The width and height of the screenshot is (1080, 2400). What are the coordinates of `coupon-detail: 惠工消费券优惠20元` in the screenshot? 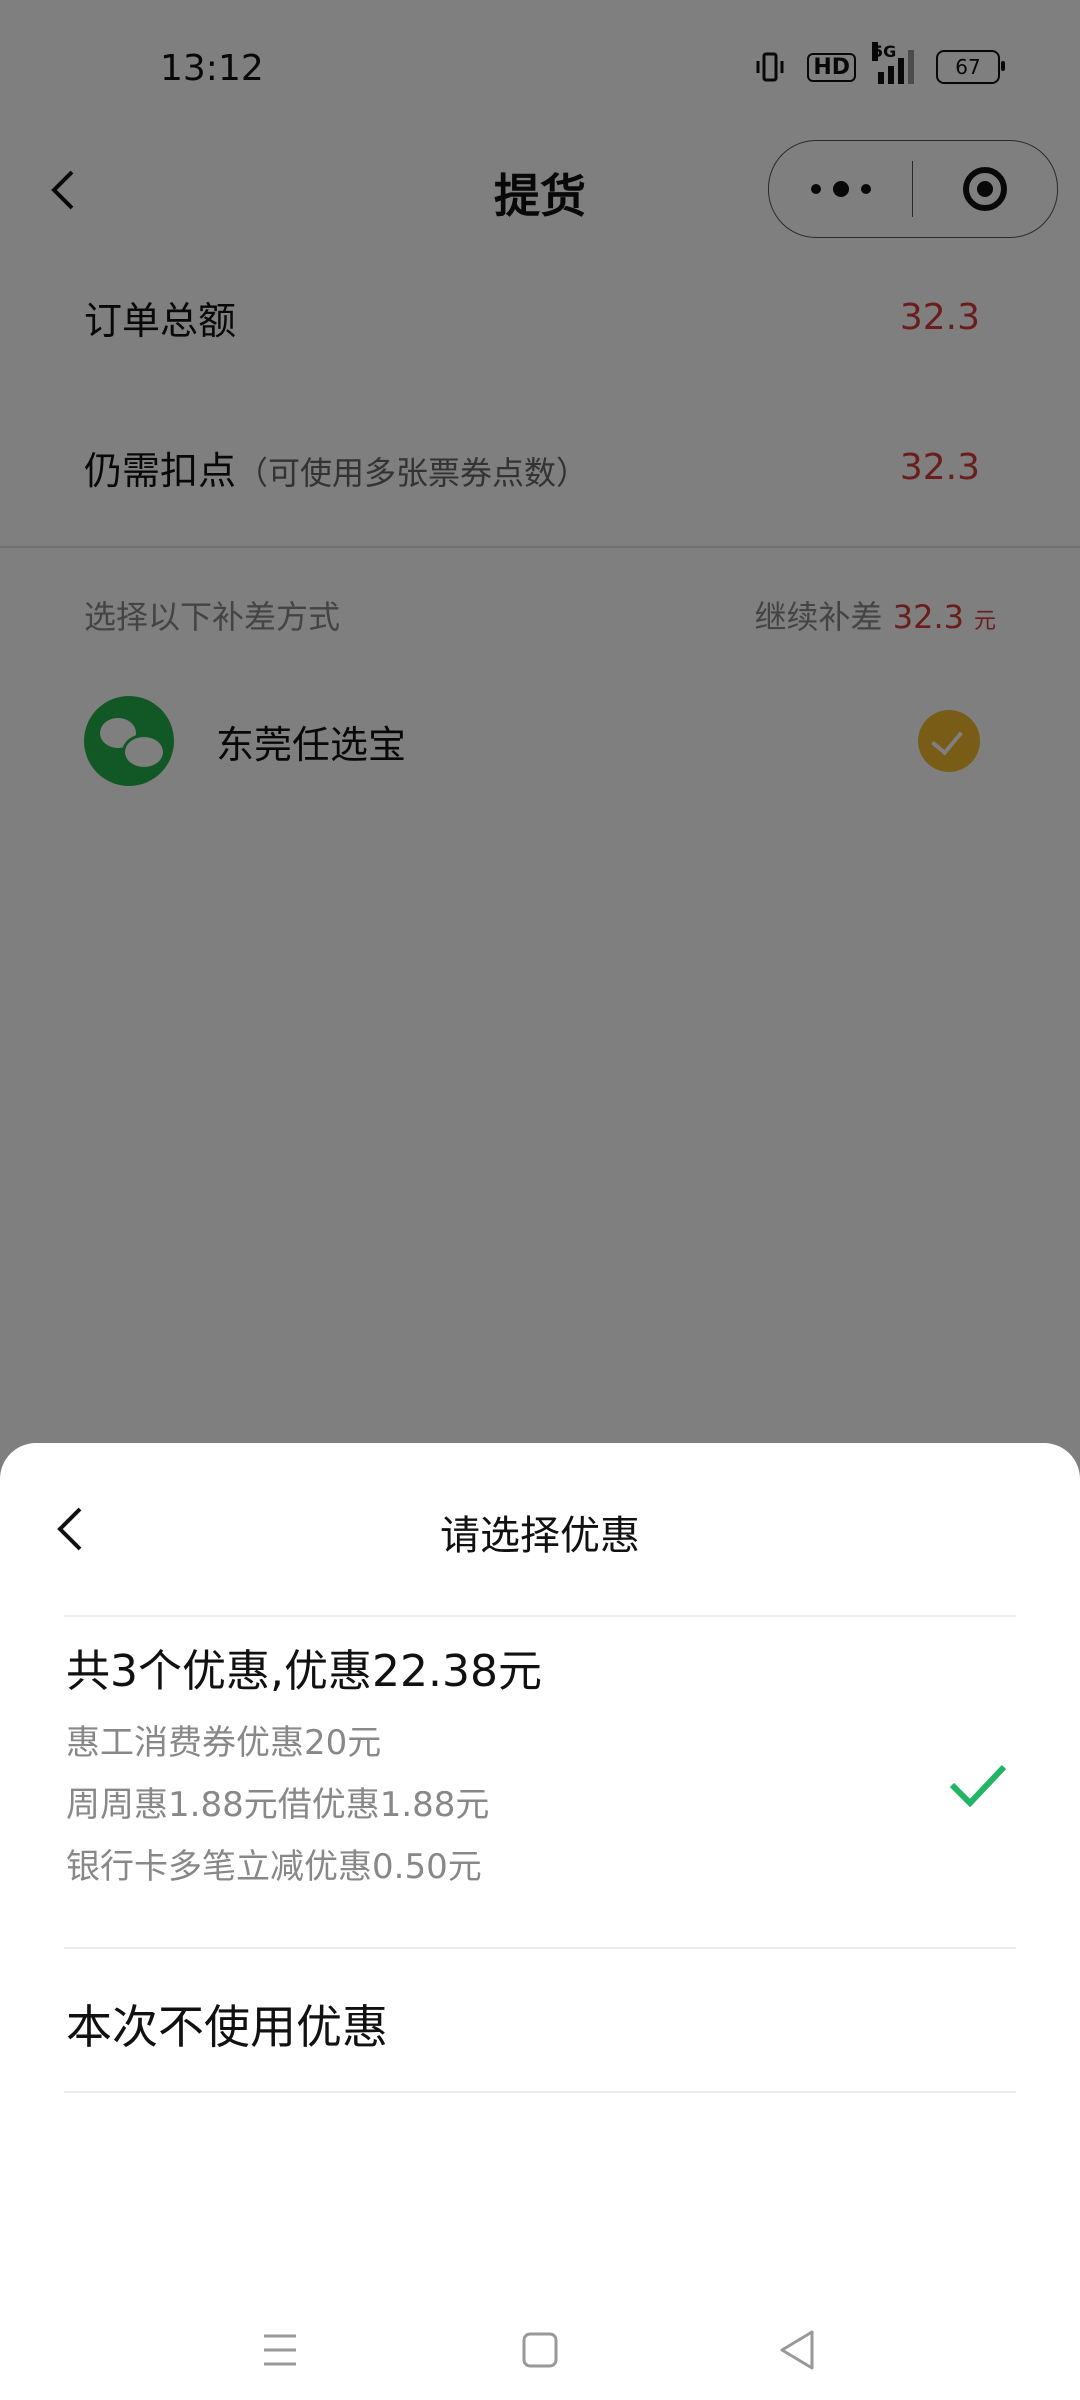 It's located at (224, 1743).